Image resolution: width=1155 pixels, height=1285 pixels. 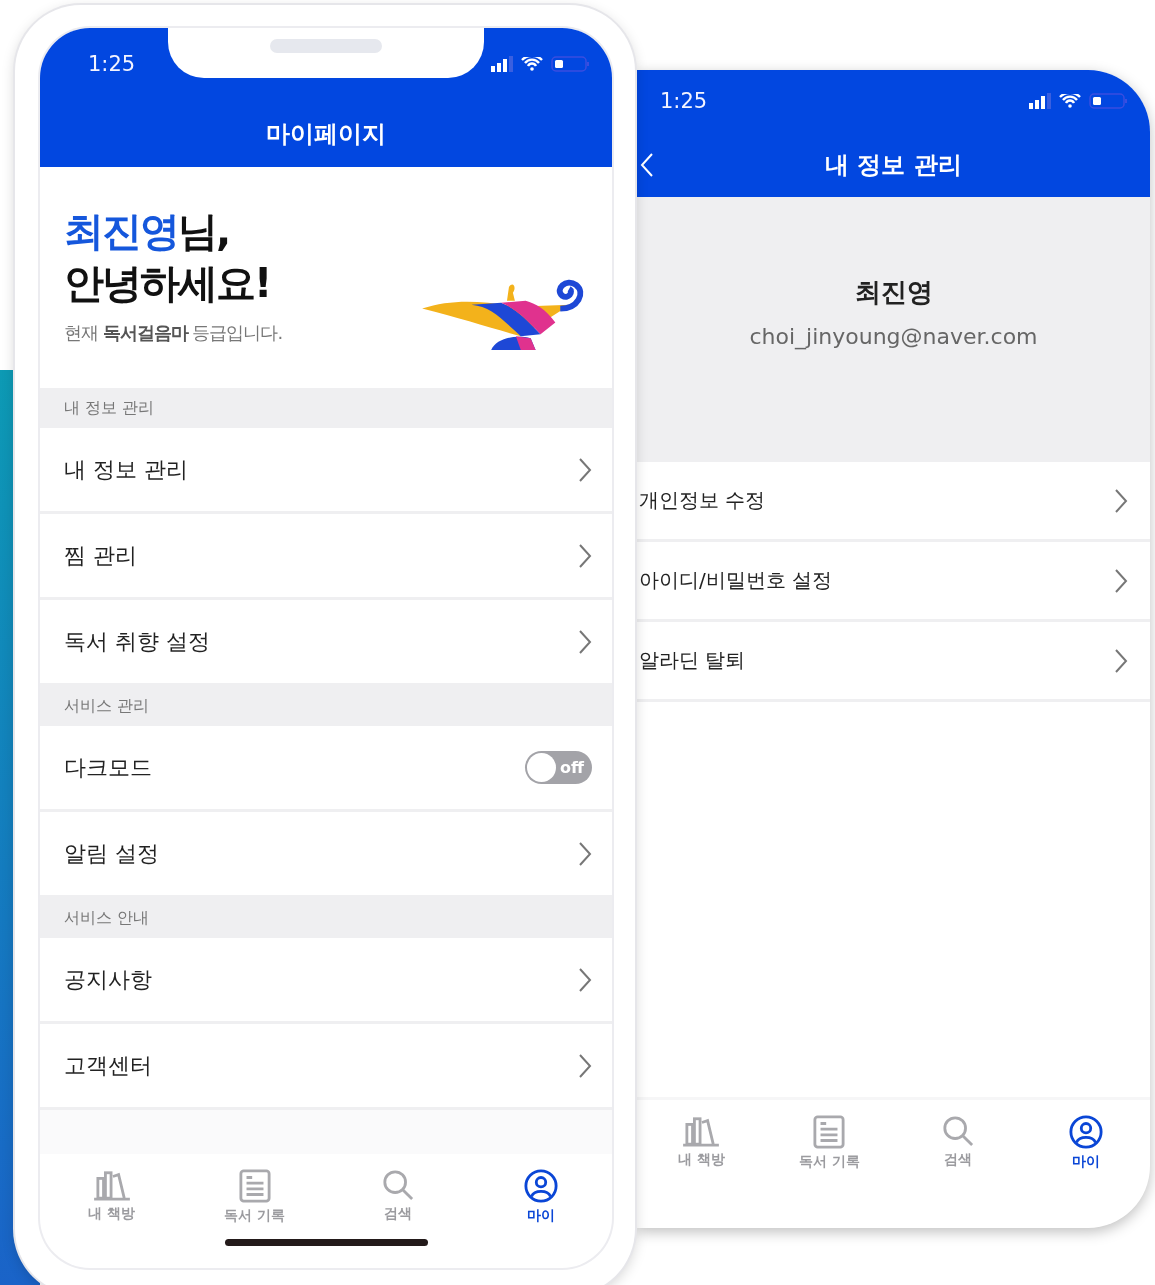 What do you see at coordinates (893, 336) in the screenshot?
I see `profile-email: choi_jinyoung@naver.com` at bounding box center [893, 336].